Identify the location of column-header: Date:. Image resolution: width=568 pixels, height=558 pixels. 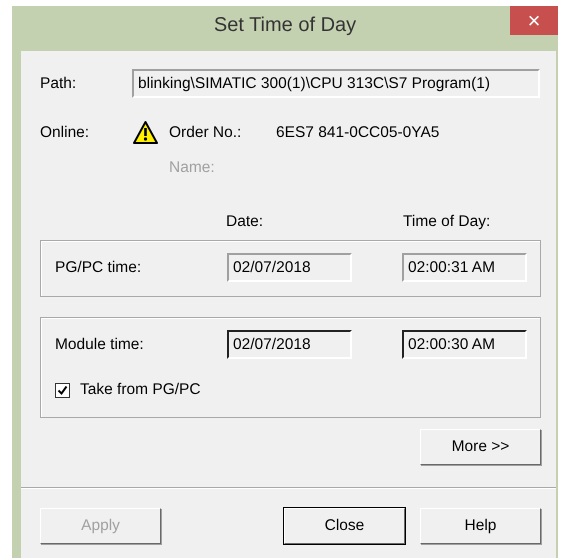
(245, 222).